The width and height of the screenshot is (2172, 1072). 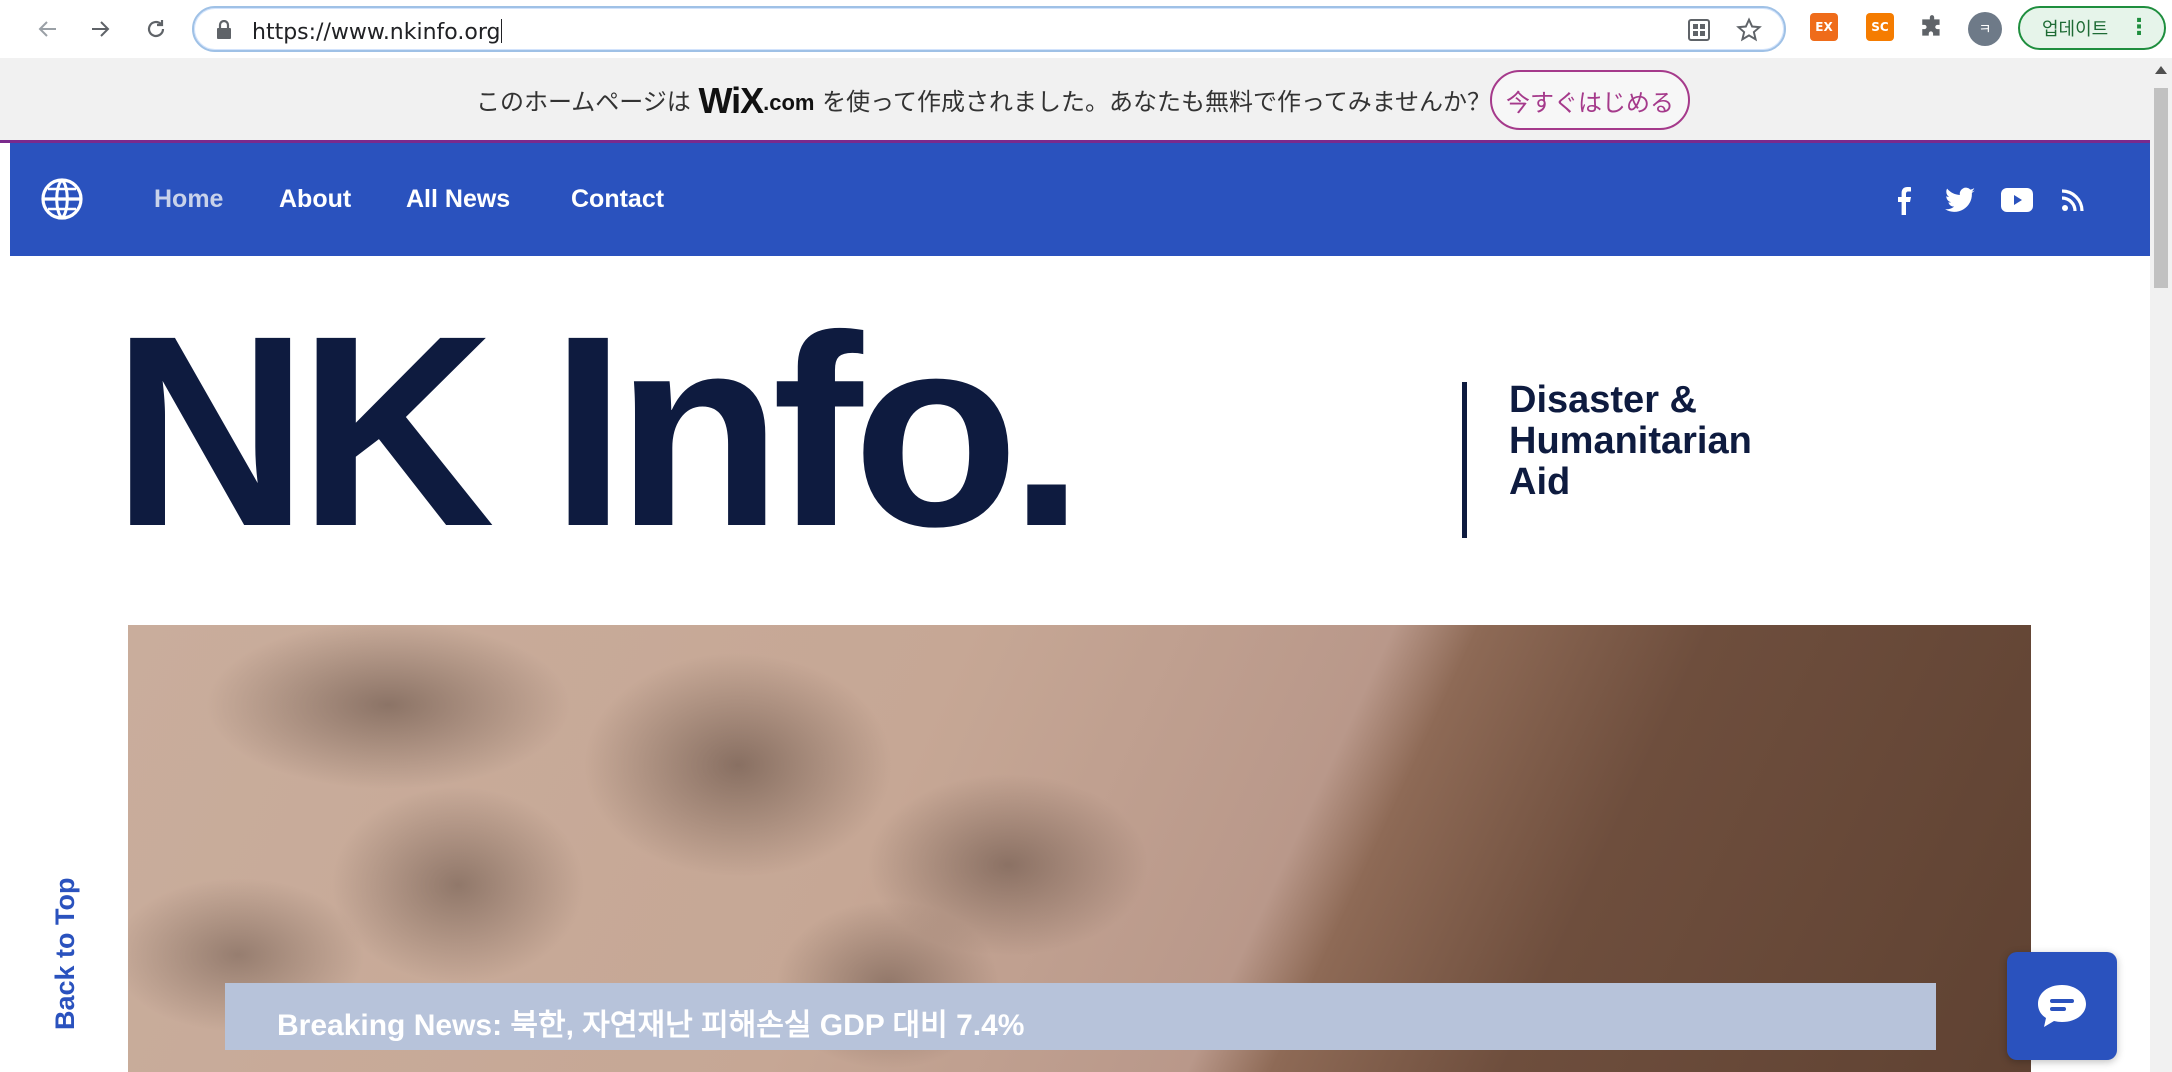 What do you see at coordinates (1699, 30) in the screenshot?
I see `translate-icon` at bounding box center [1699, 30].